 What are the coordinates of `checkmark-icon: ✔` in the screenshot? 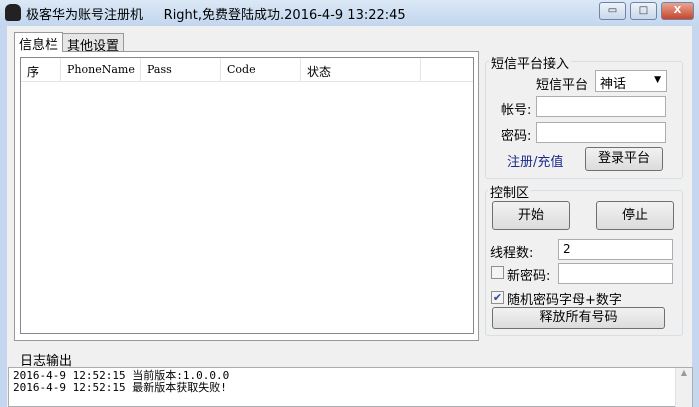 It's located at (497, 297).